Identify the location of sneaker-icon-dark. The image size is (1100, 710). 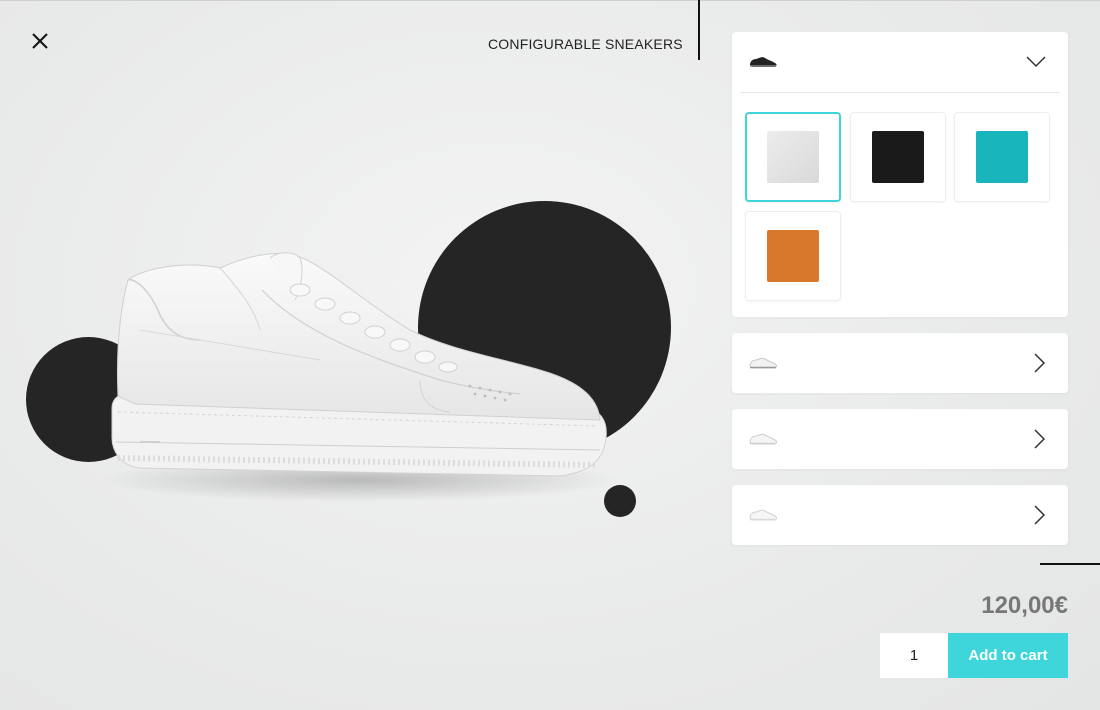
(763, 62).